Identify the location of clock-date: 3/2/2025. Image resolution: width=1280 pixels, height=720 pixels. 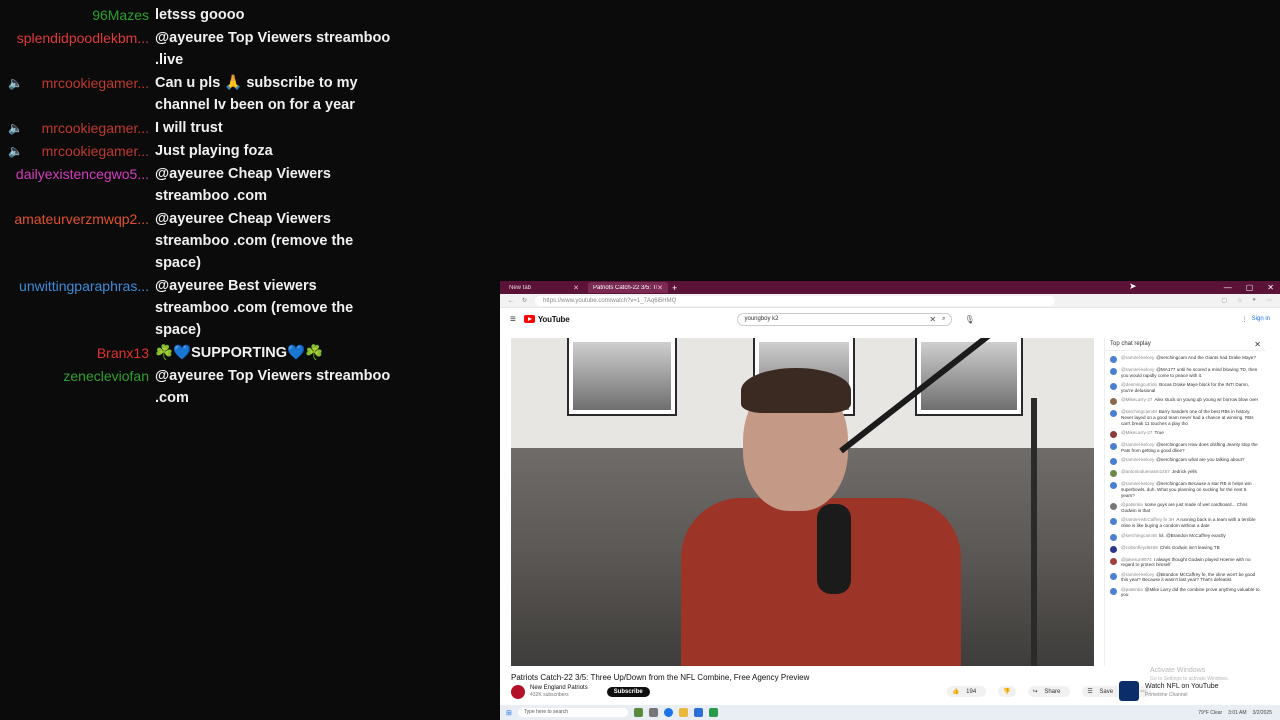
(1262, 713).